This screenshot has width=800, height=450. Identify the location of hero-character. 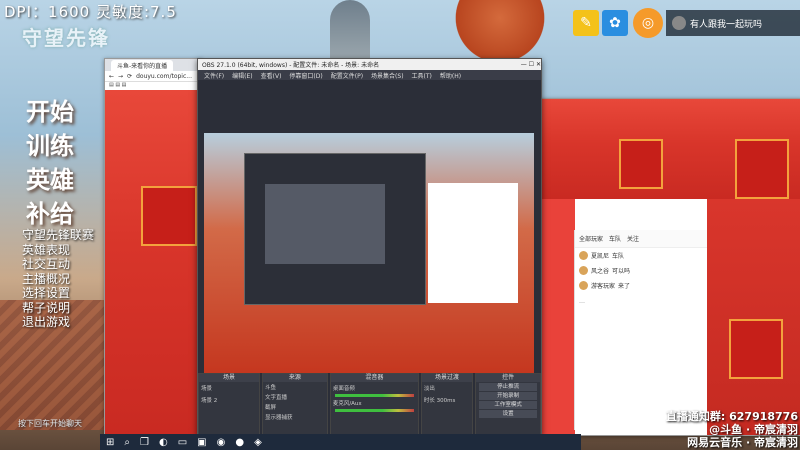
(500, 30).